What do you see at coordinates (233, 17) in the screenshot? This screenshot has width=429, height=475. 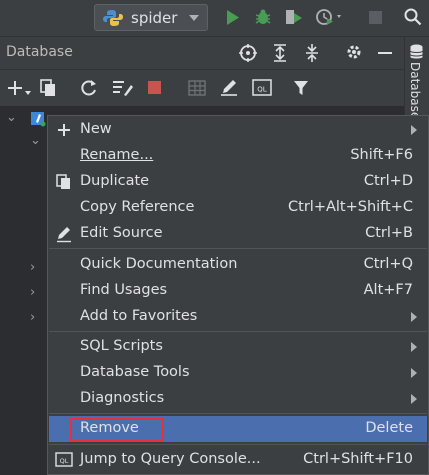 I see `run-icon` at bounding box center [233, 17].